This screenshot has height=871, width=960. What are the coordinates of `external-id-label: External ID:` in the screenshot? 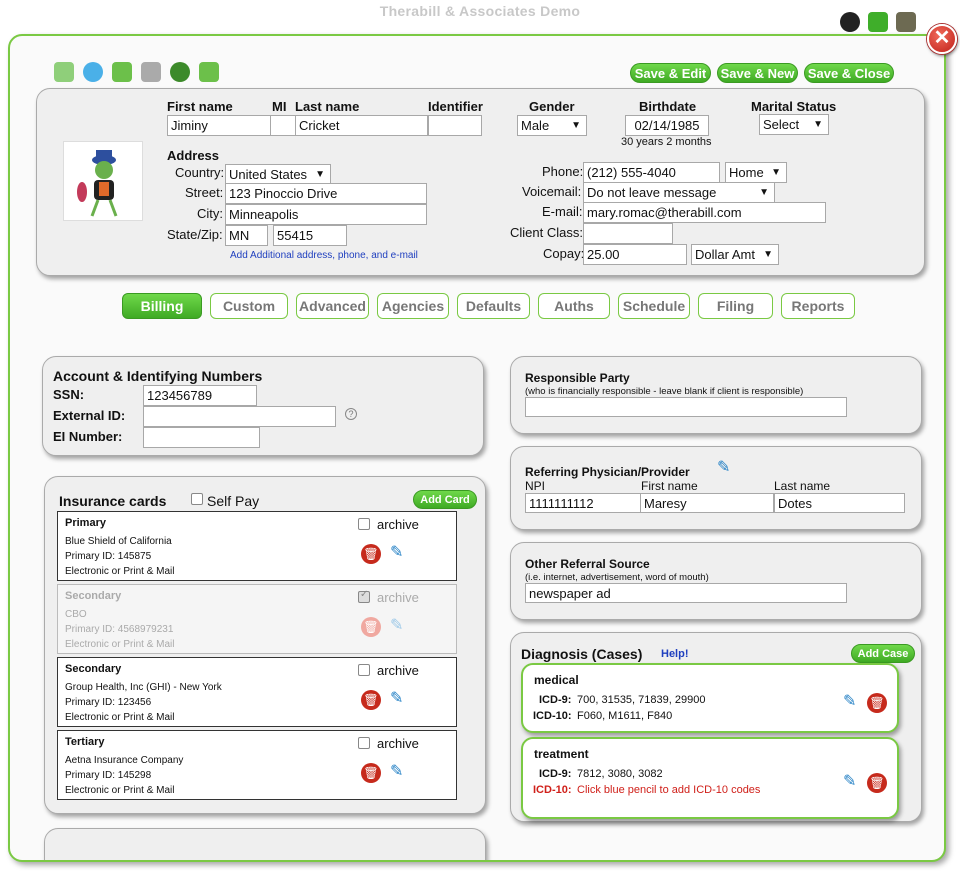 It's located at (89, 415).